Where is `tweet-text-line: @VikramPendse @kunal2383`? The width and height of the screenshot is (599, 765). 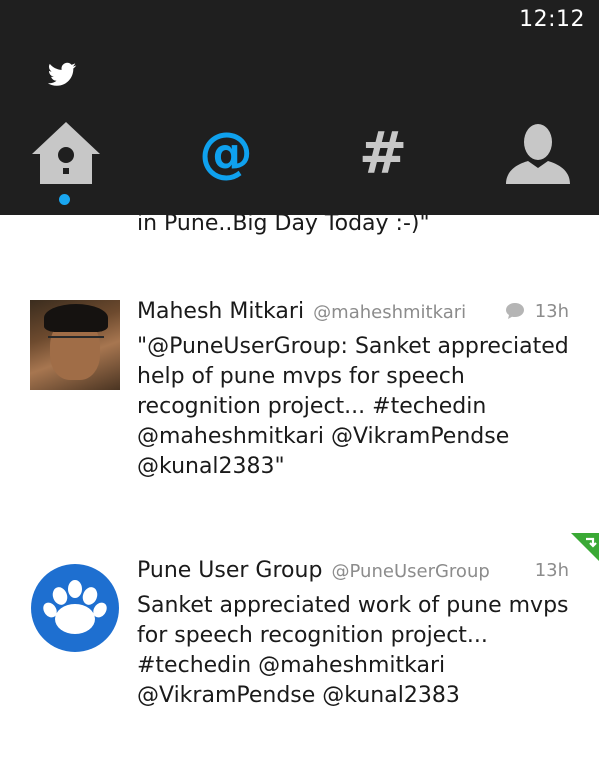
tweet-text-line: @VikramPendse @kunal2383 is located at coordinates (298, 695).